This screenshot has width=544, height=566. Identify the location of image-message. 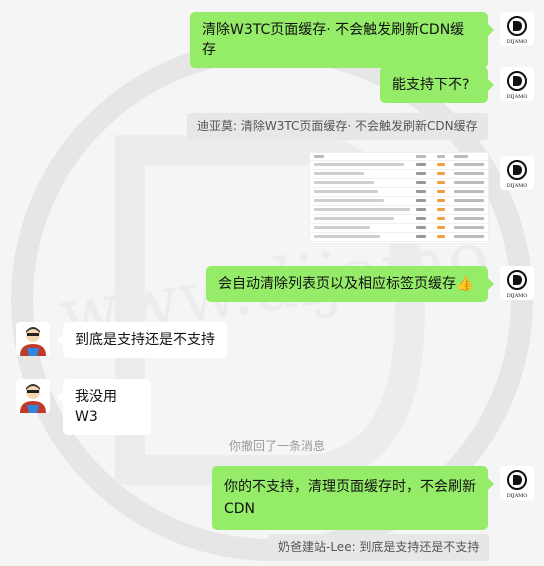
(399, 198).